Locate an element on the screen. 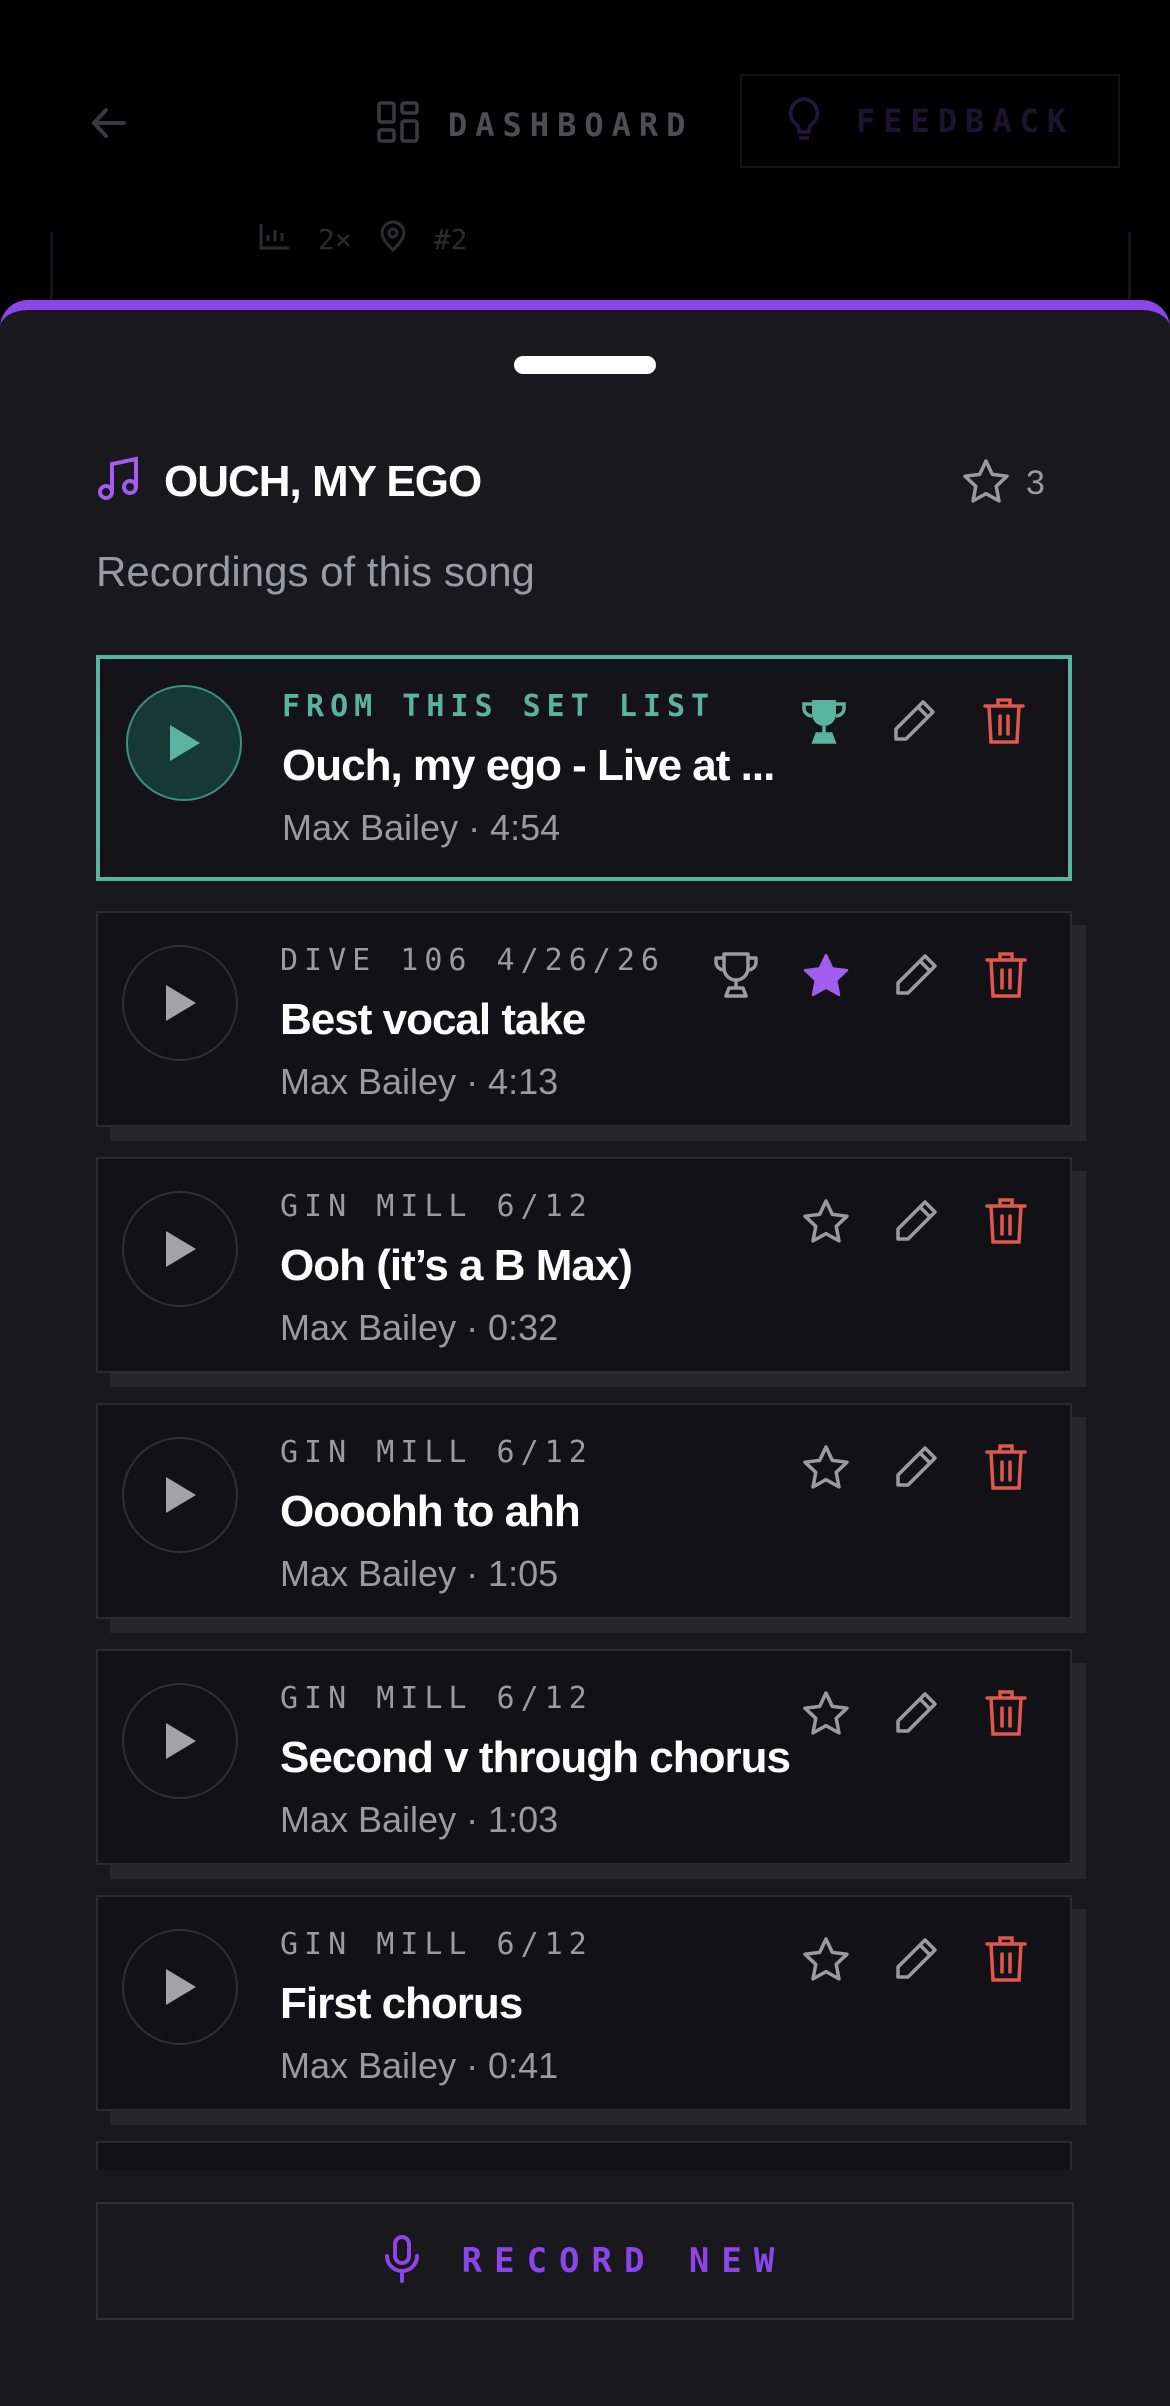  recording-artist-duration: Max Bailey · 4:13 is located at coordinates (419, 1081).